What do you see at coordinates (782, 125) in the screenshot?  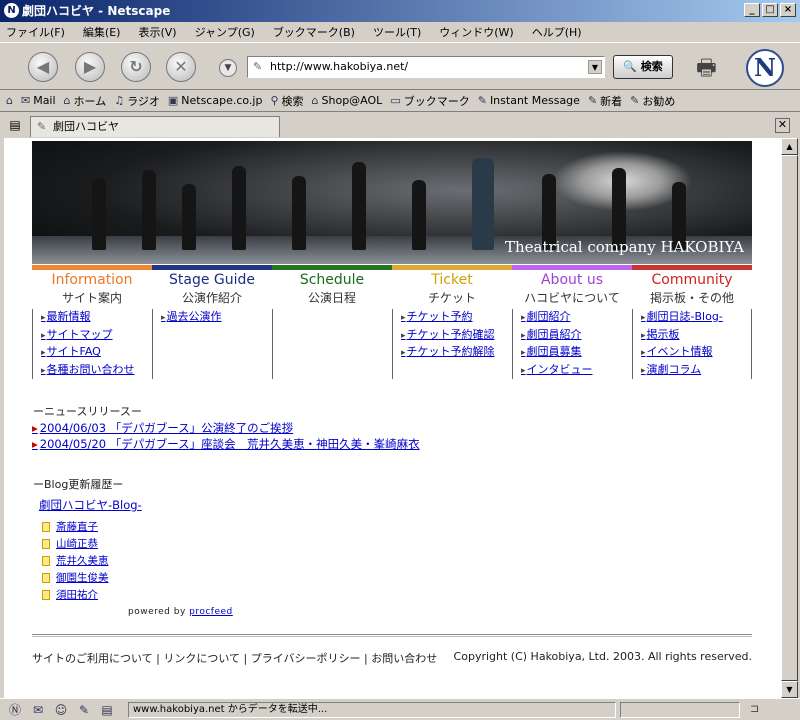 I see `close-tab-icon: ✕` at bounding box center [782, 125].